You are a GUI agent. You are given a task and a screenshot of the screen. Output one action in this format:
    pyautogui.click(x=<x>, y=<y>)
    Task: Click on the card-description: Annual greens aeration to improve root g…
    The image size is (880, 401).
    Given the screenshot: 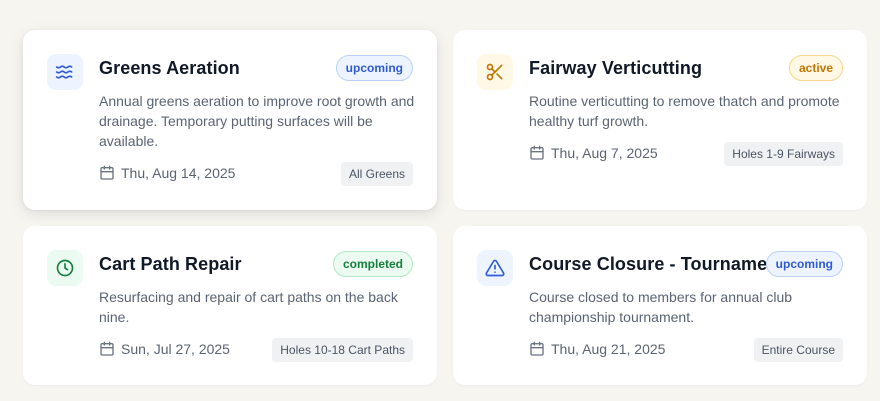 What is the action you would take?
    pyautogui.click(x=257, y=121)
    